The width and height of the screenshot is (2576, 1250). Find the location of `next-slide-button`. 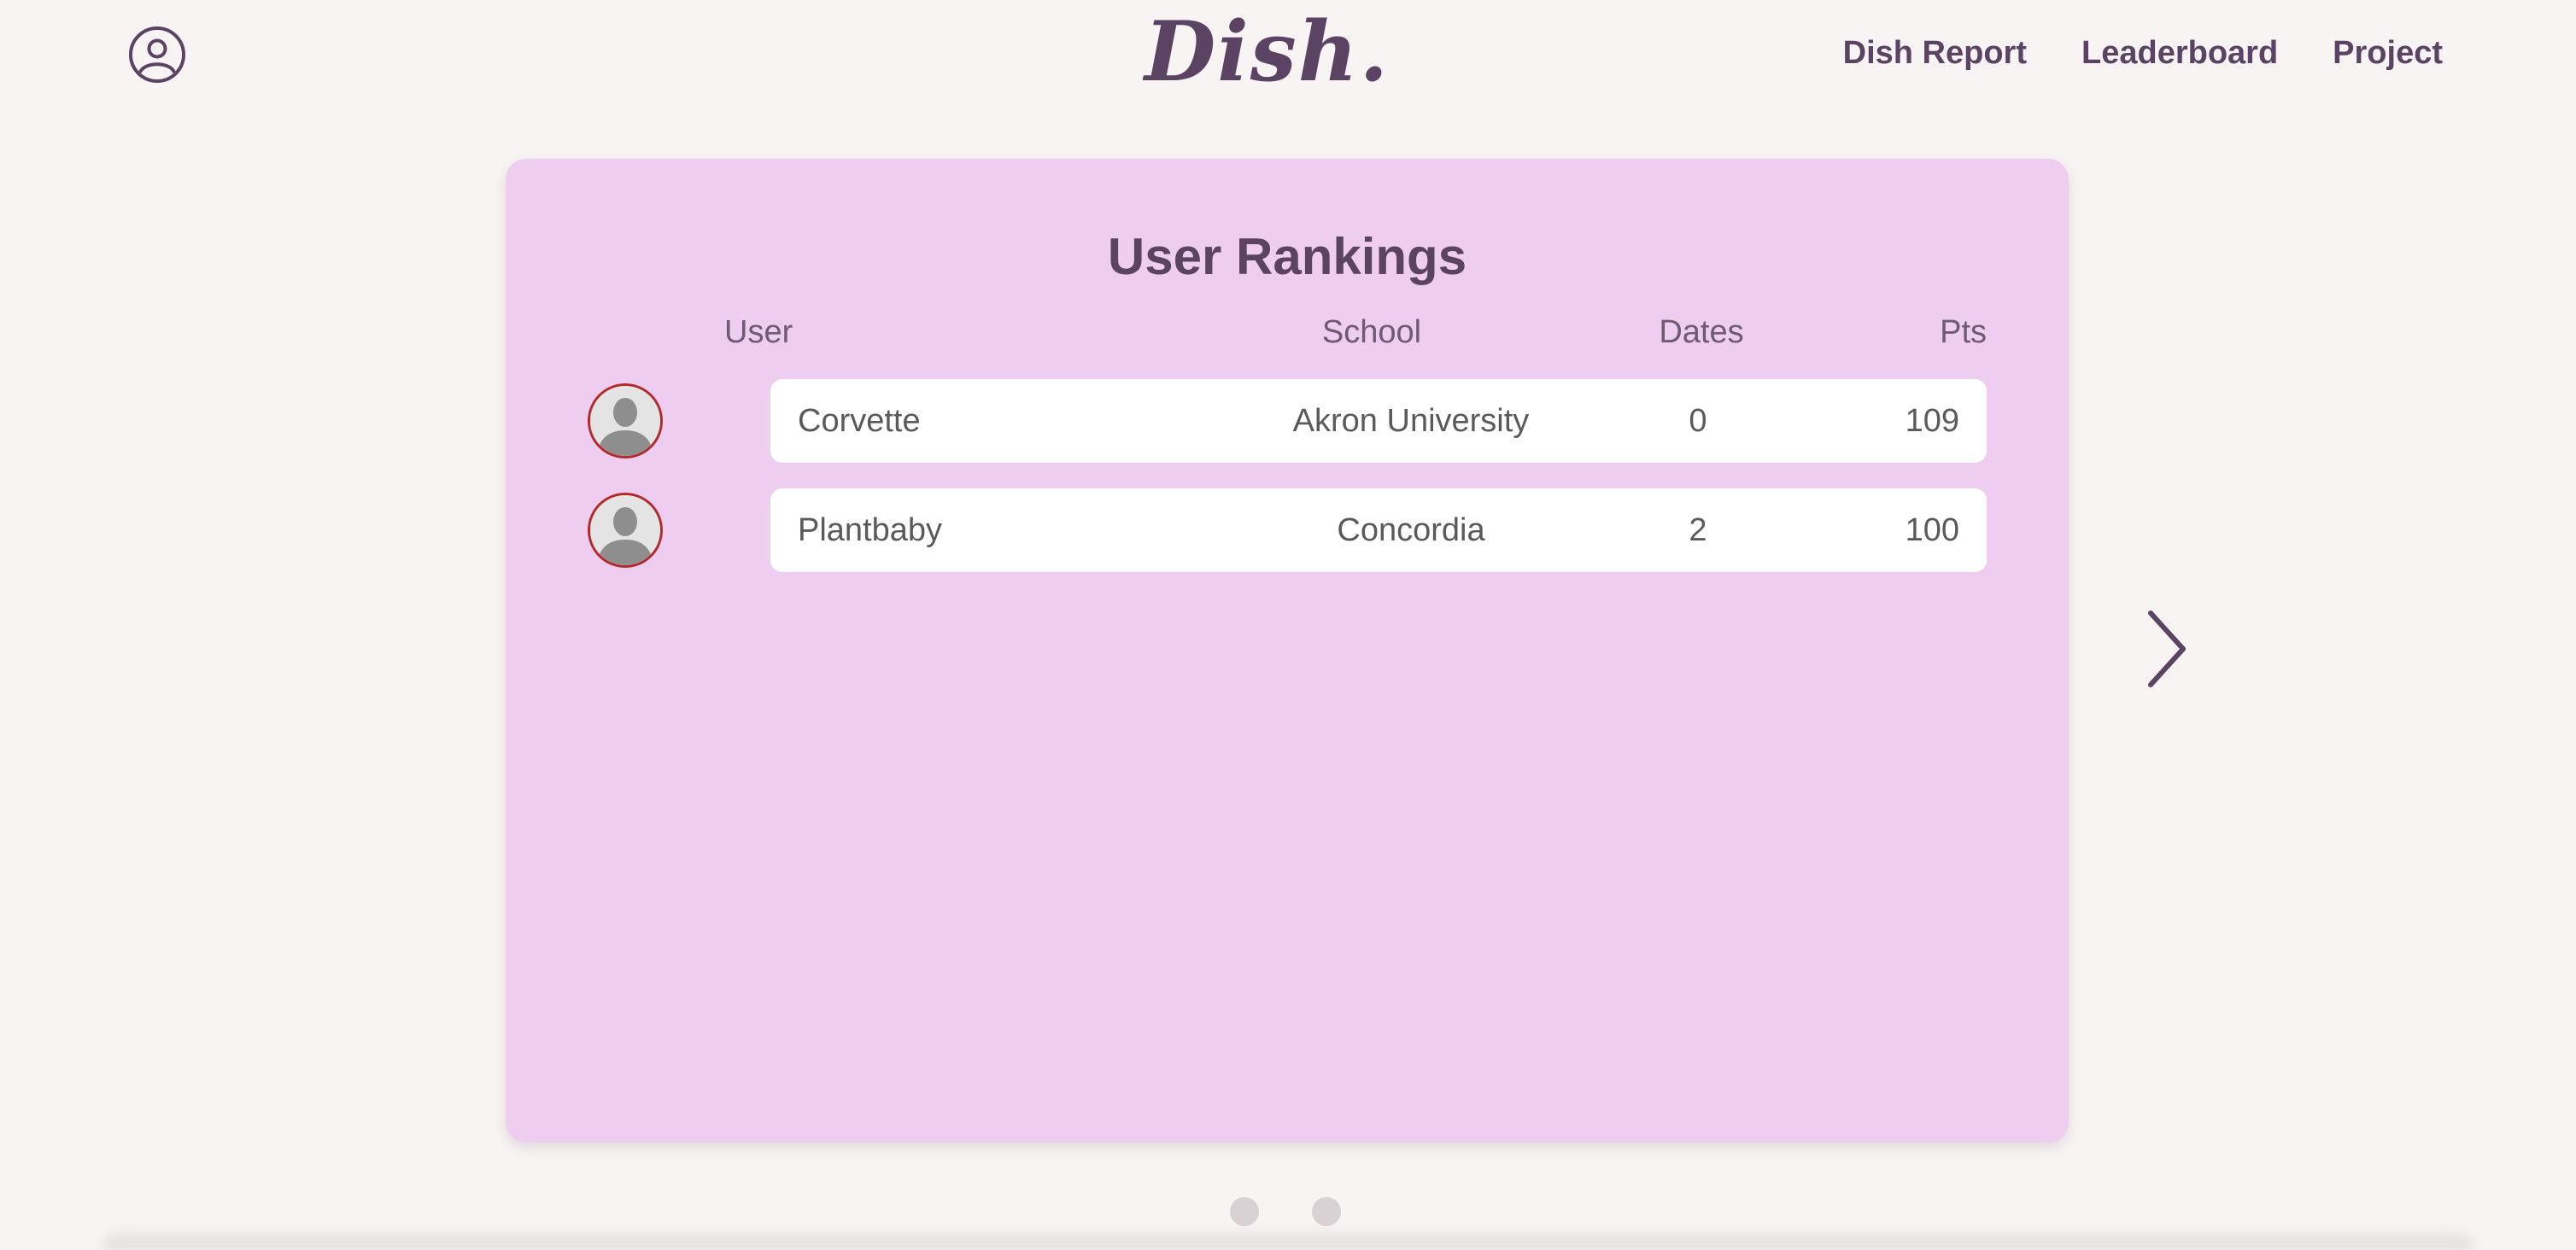

next-slide-button is located at coordinates (2166, 649).